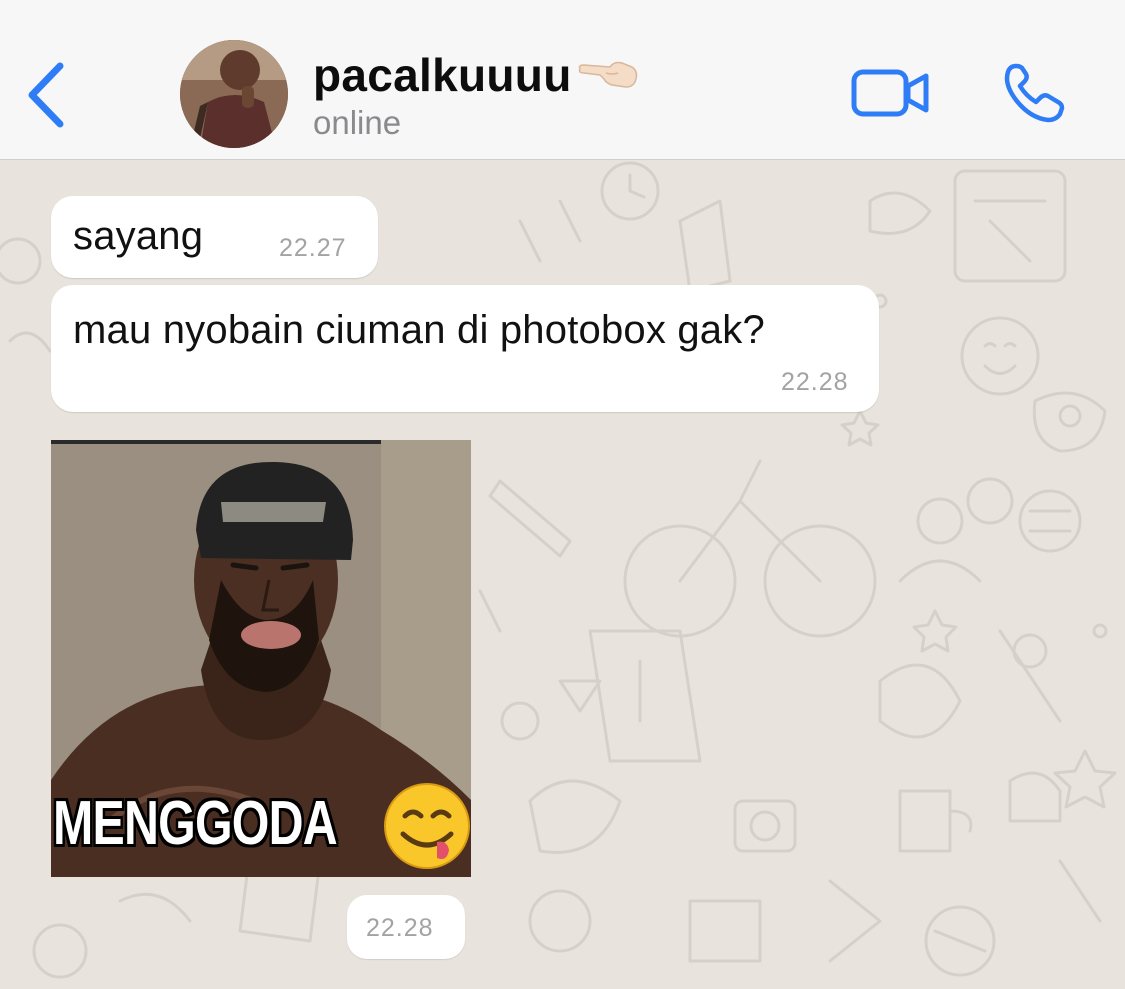 The height and width of the screenshot is (989, 1125). What do you see at coordinates (427, 826) in the screenshot?
I see `face-savoring-food-emoji` at bounding box center [427, 826].